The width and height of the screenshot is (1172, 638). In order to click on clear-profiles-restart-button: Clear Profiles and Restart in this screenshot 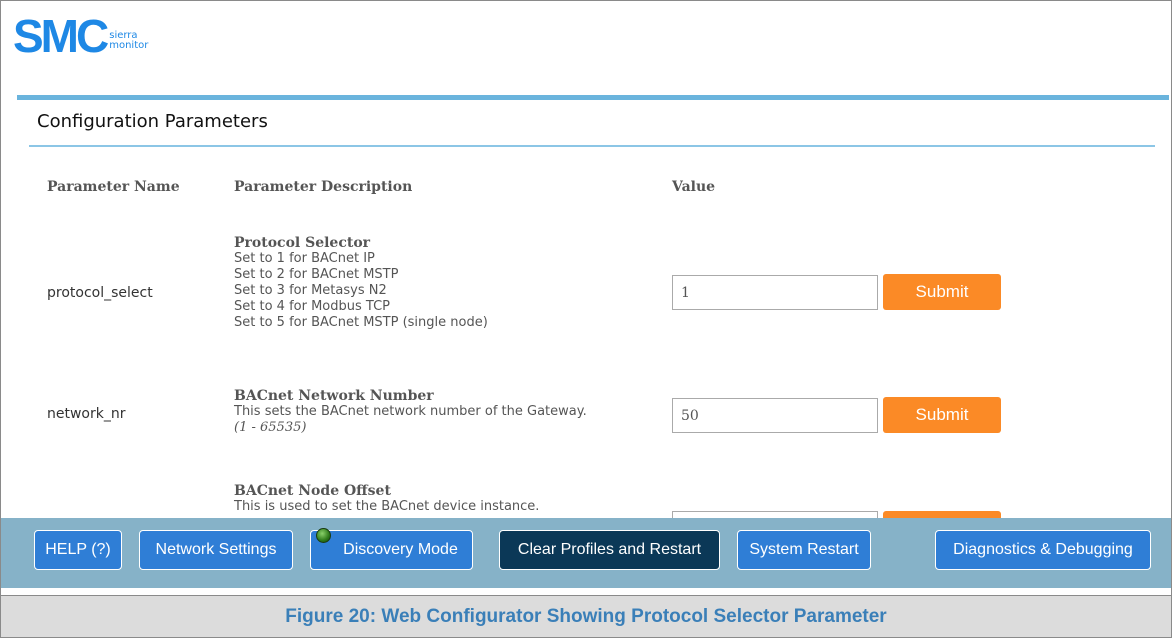, I will do `click(609, 550)`.